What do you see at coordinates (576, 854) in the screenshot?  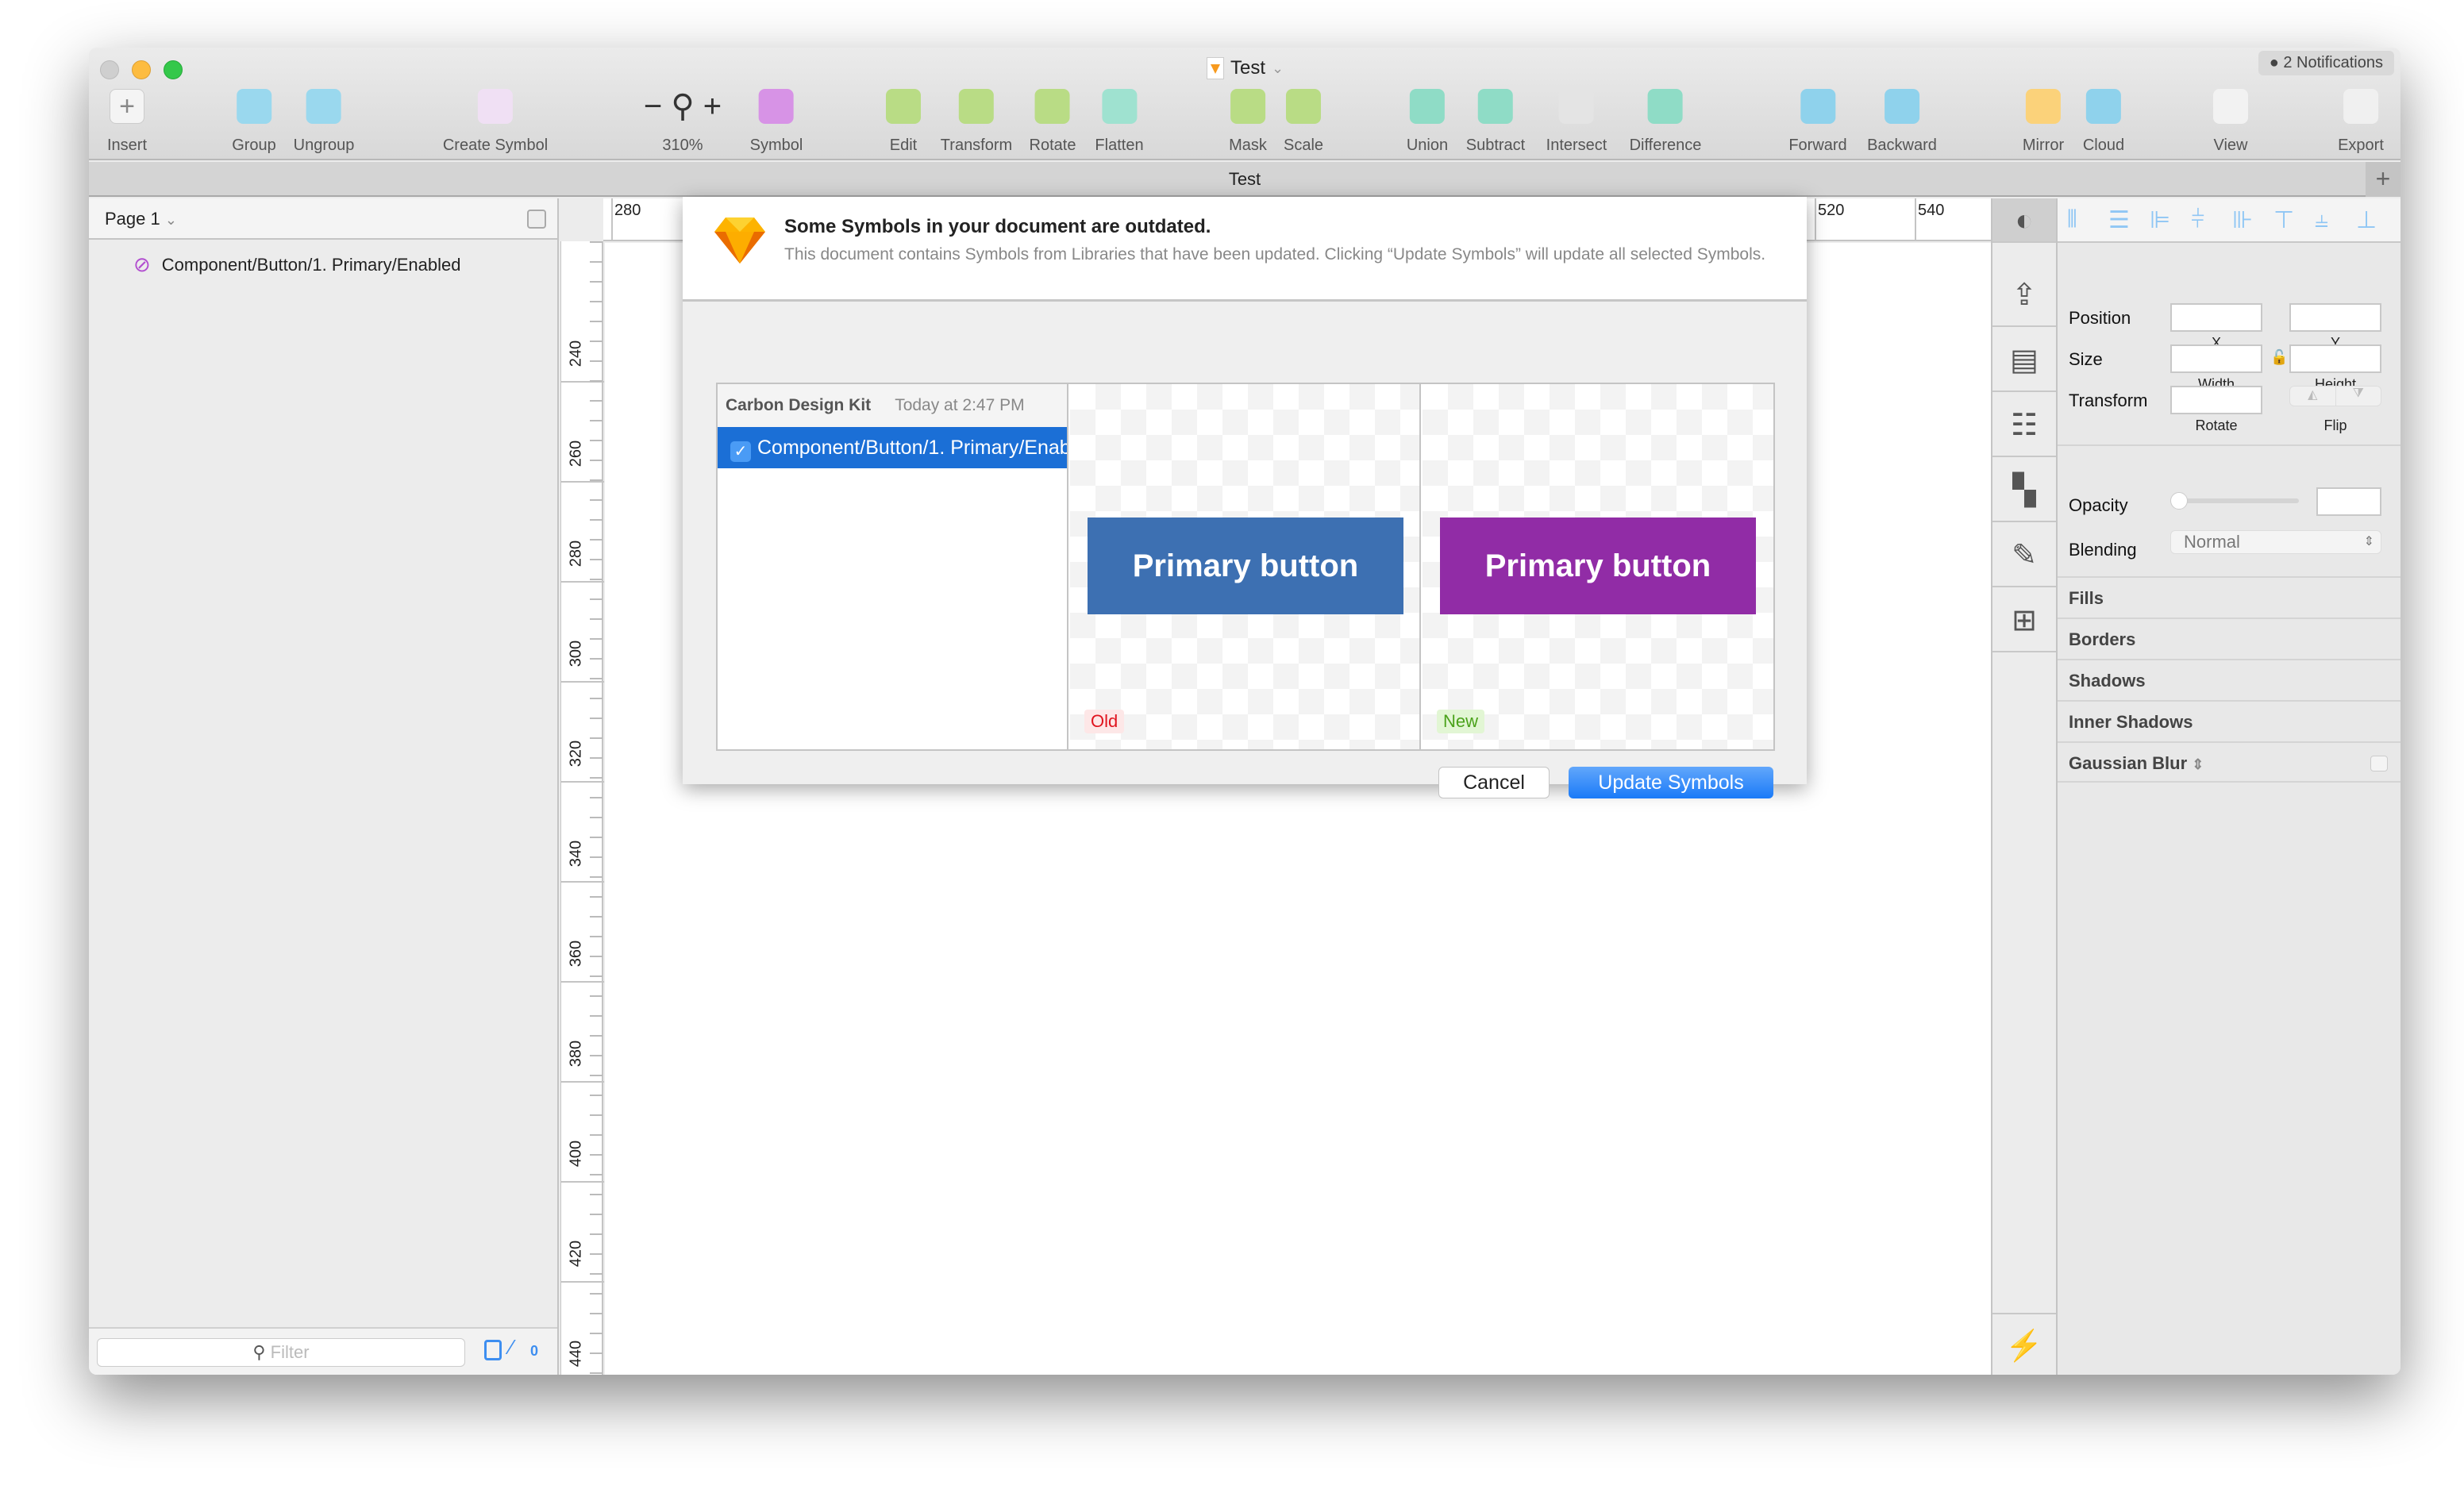 I see `ruler-label: 340` at bounding box center [576, 854].